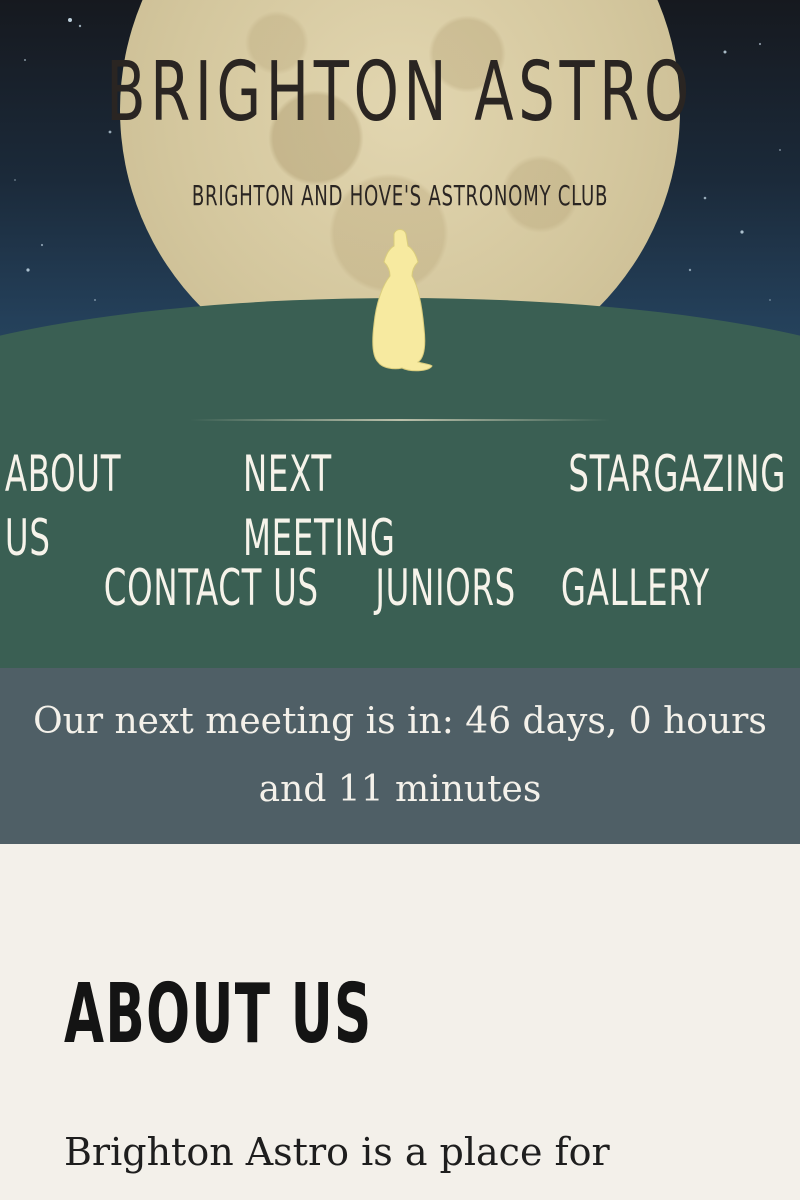 This screenshot has width=800, height=1200. I want to click on nav-next-meeting: NEXT MEETING, so click(366, 506).